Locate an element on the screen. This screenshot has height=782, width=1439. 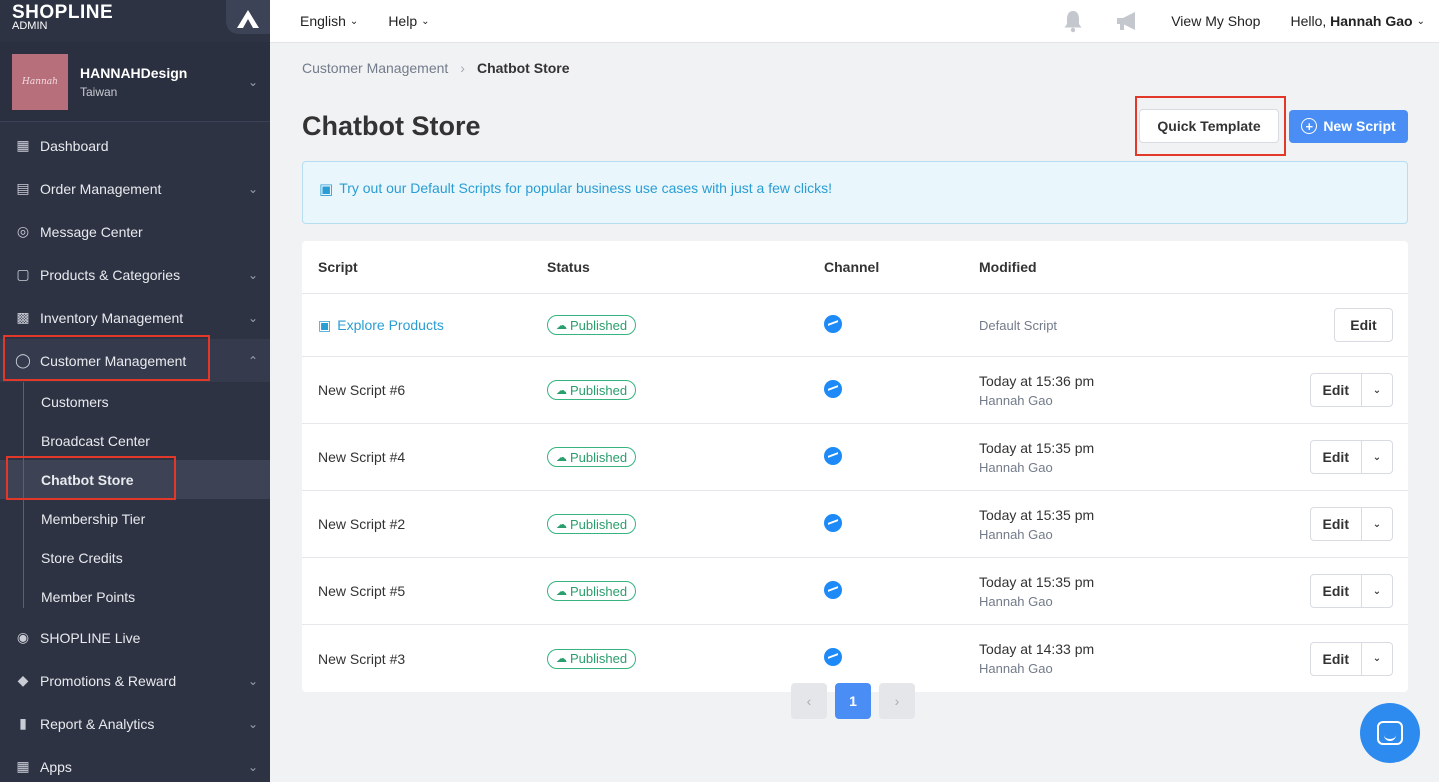
new-script-button: + New Script is located at coordinates (1348, 126).